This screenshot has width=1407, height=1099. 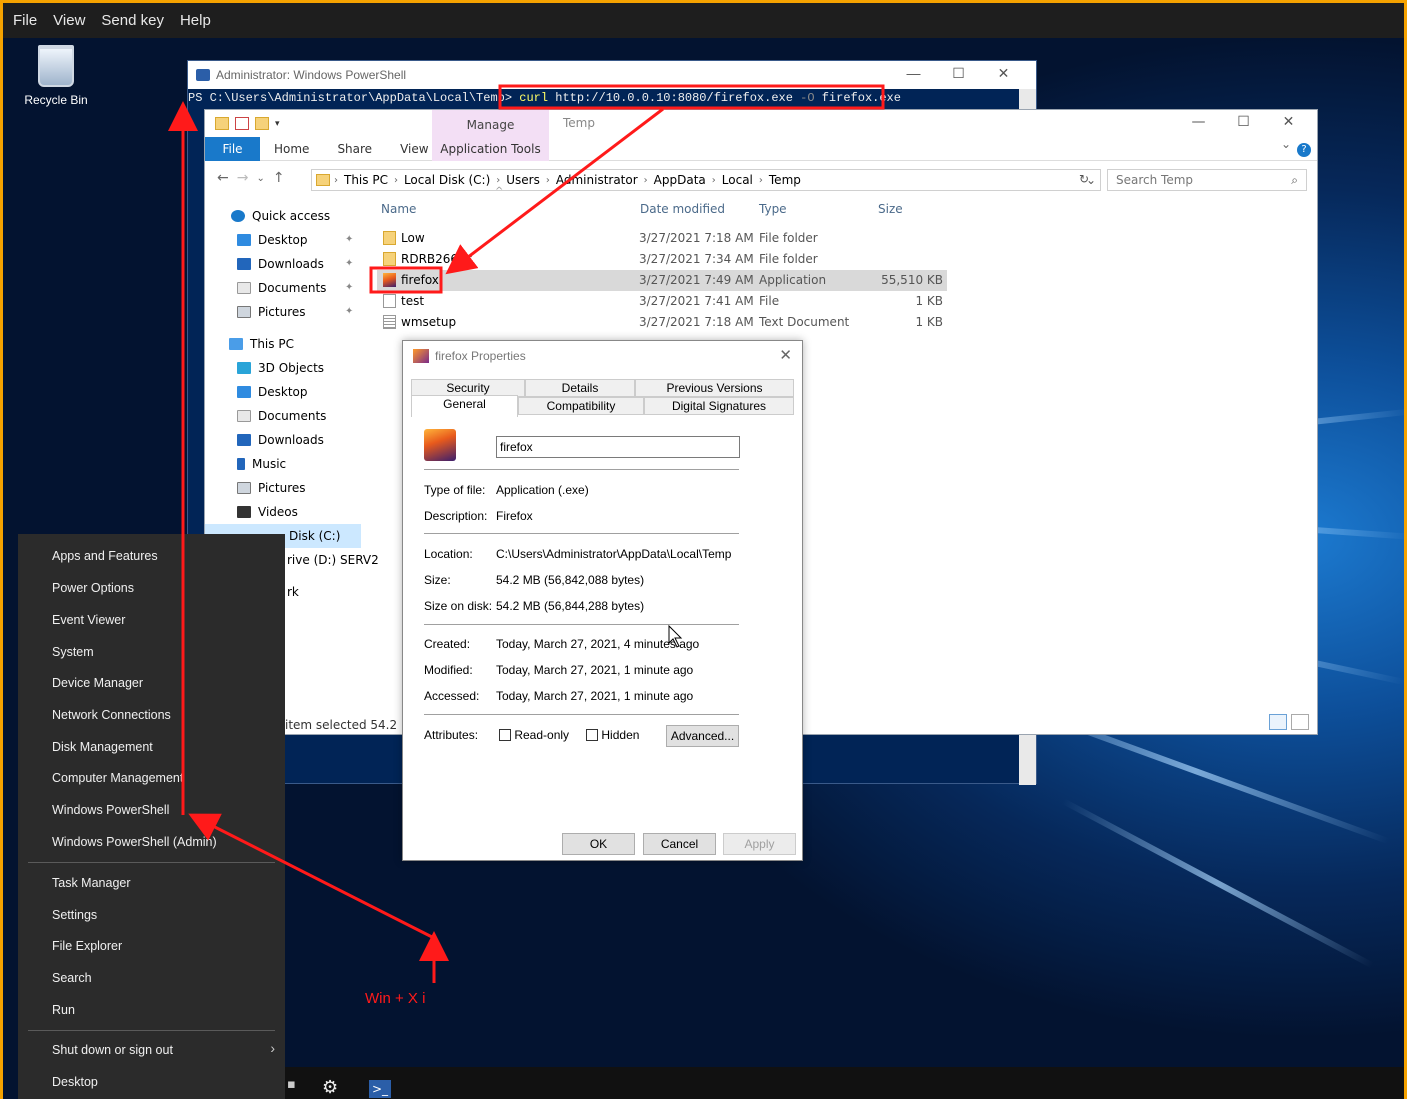 I want to click on refresh-icon: ↻, so click(x=1084, y=179).